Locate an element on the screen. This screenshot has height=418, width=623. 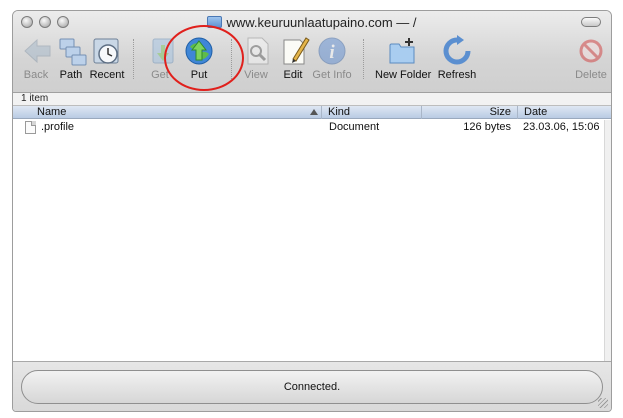
refresh-button: Refresh is located at coordinates (457, 61).